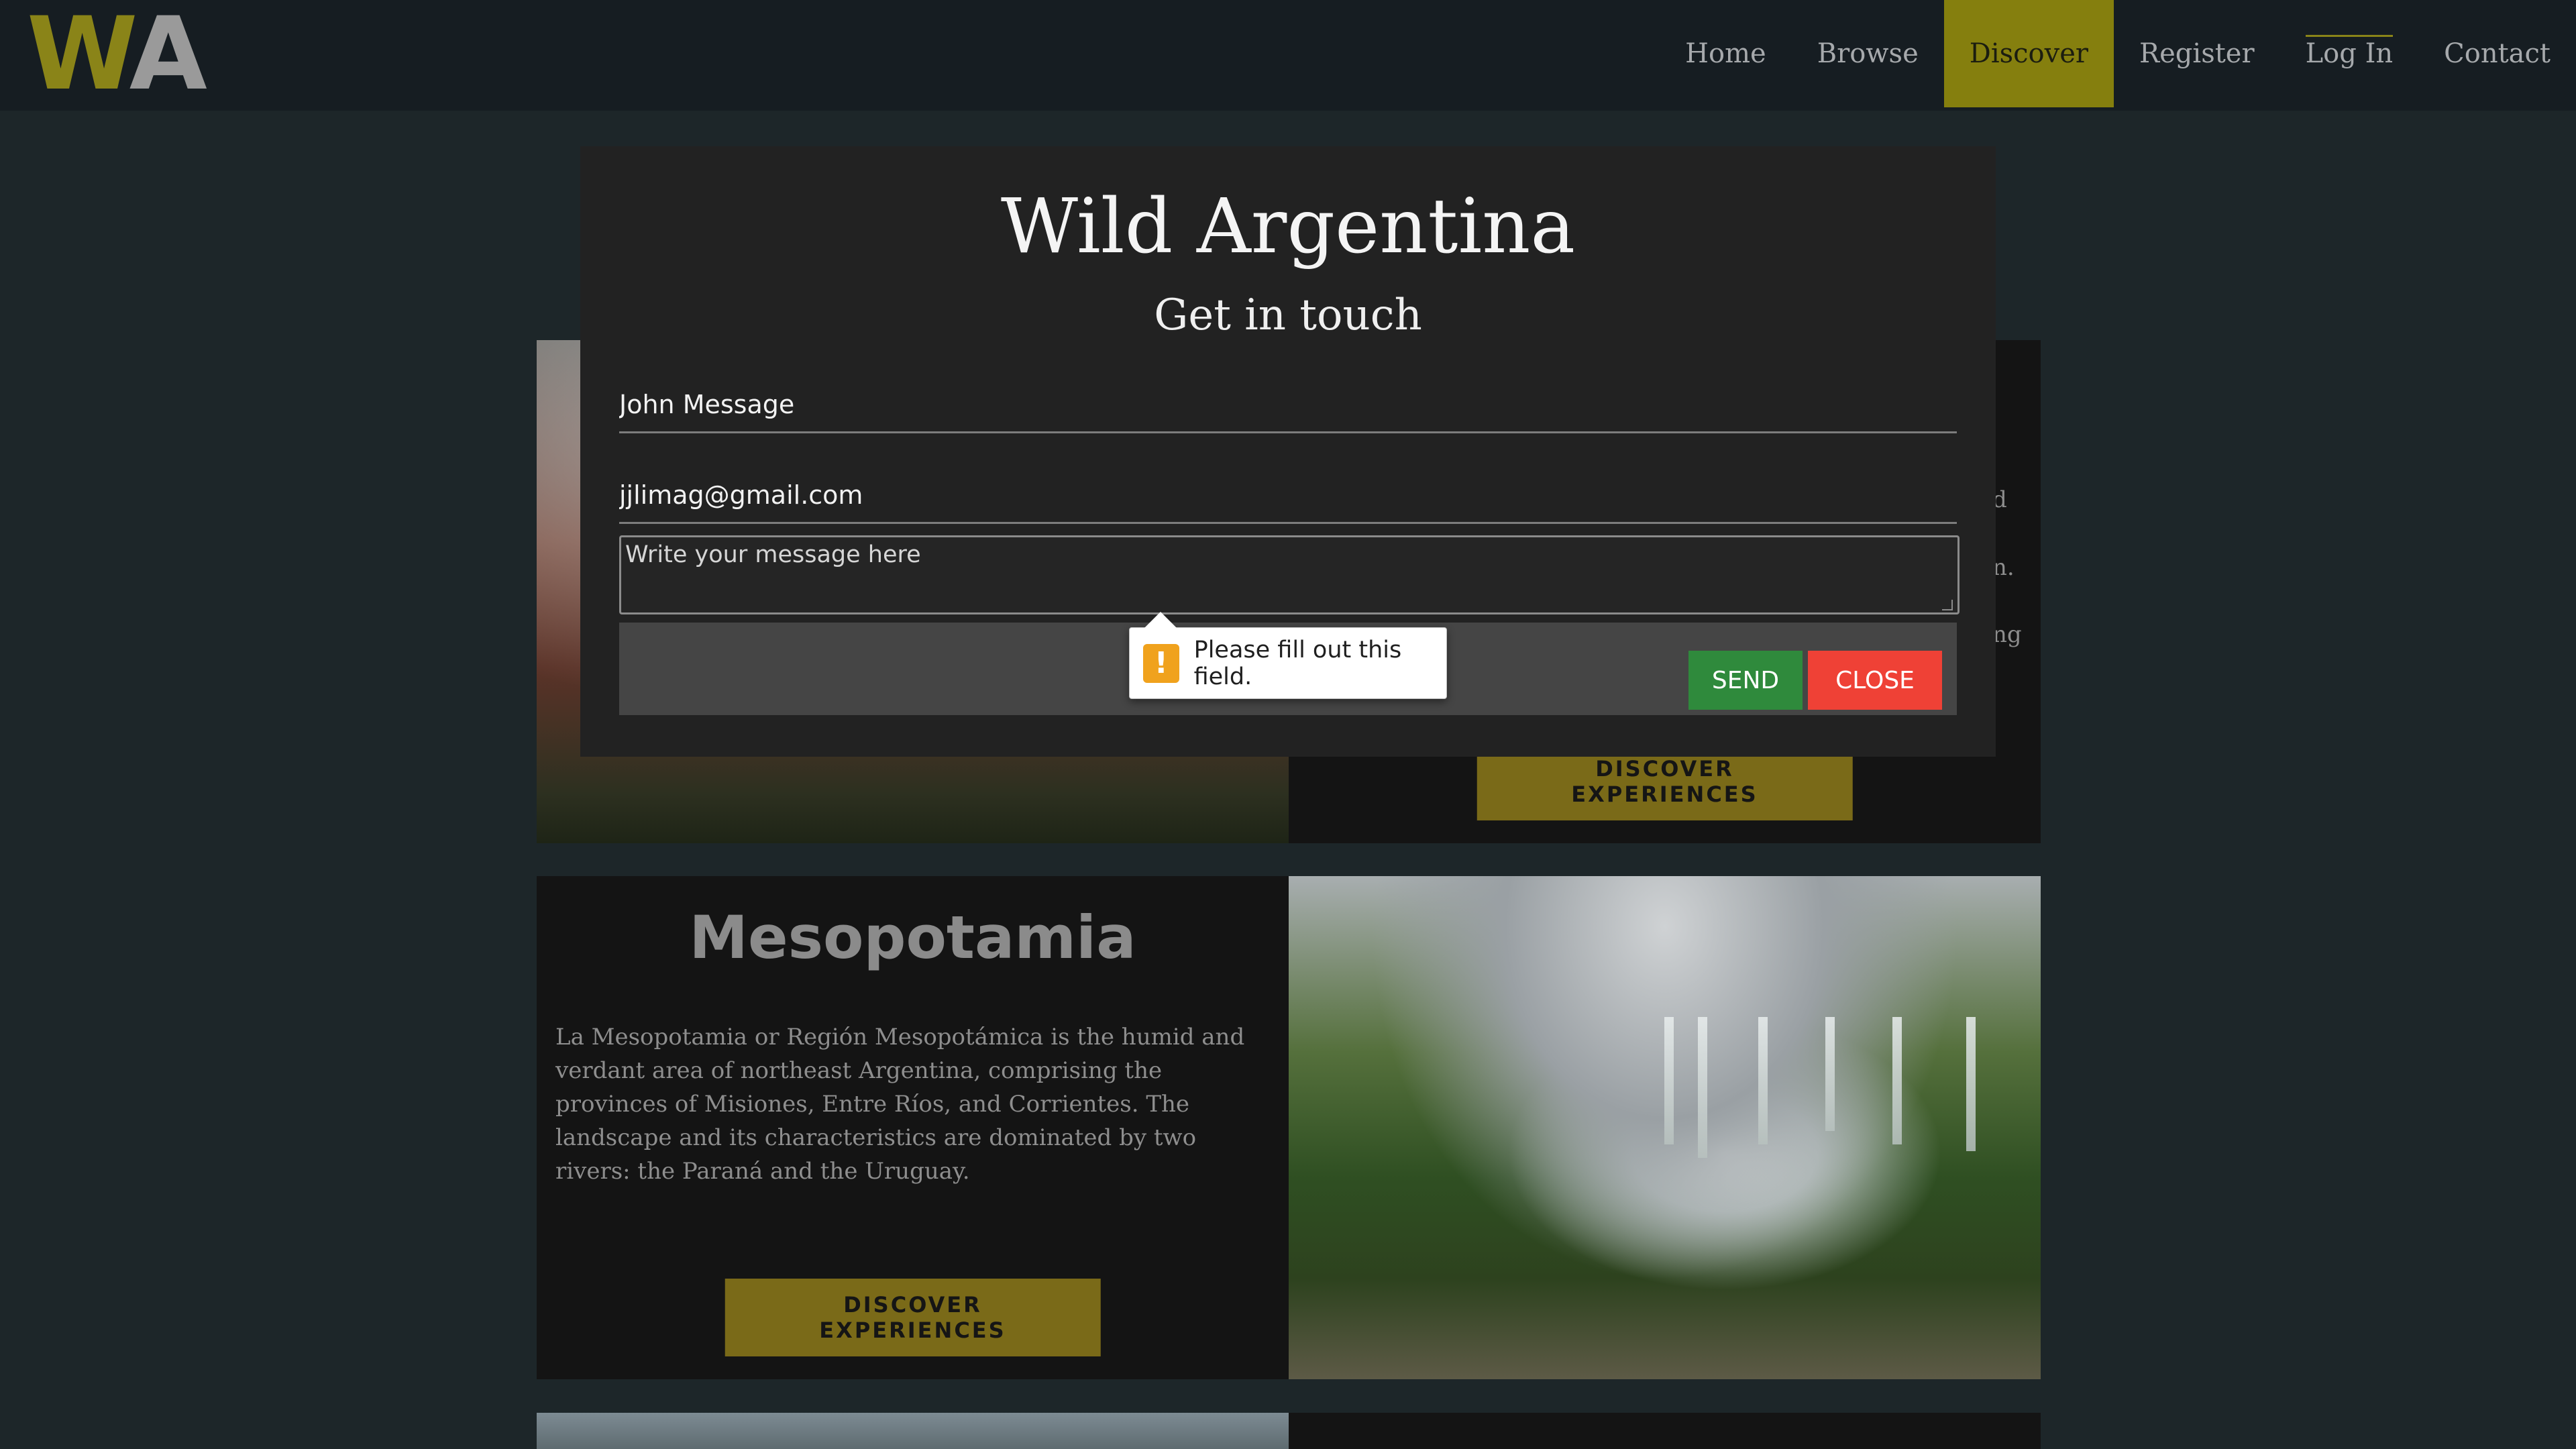 The height and width of the screenshot is (1449, 2576). I want to click on name-field, so click(1288, 405).